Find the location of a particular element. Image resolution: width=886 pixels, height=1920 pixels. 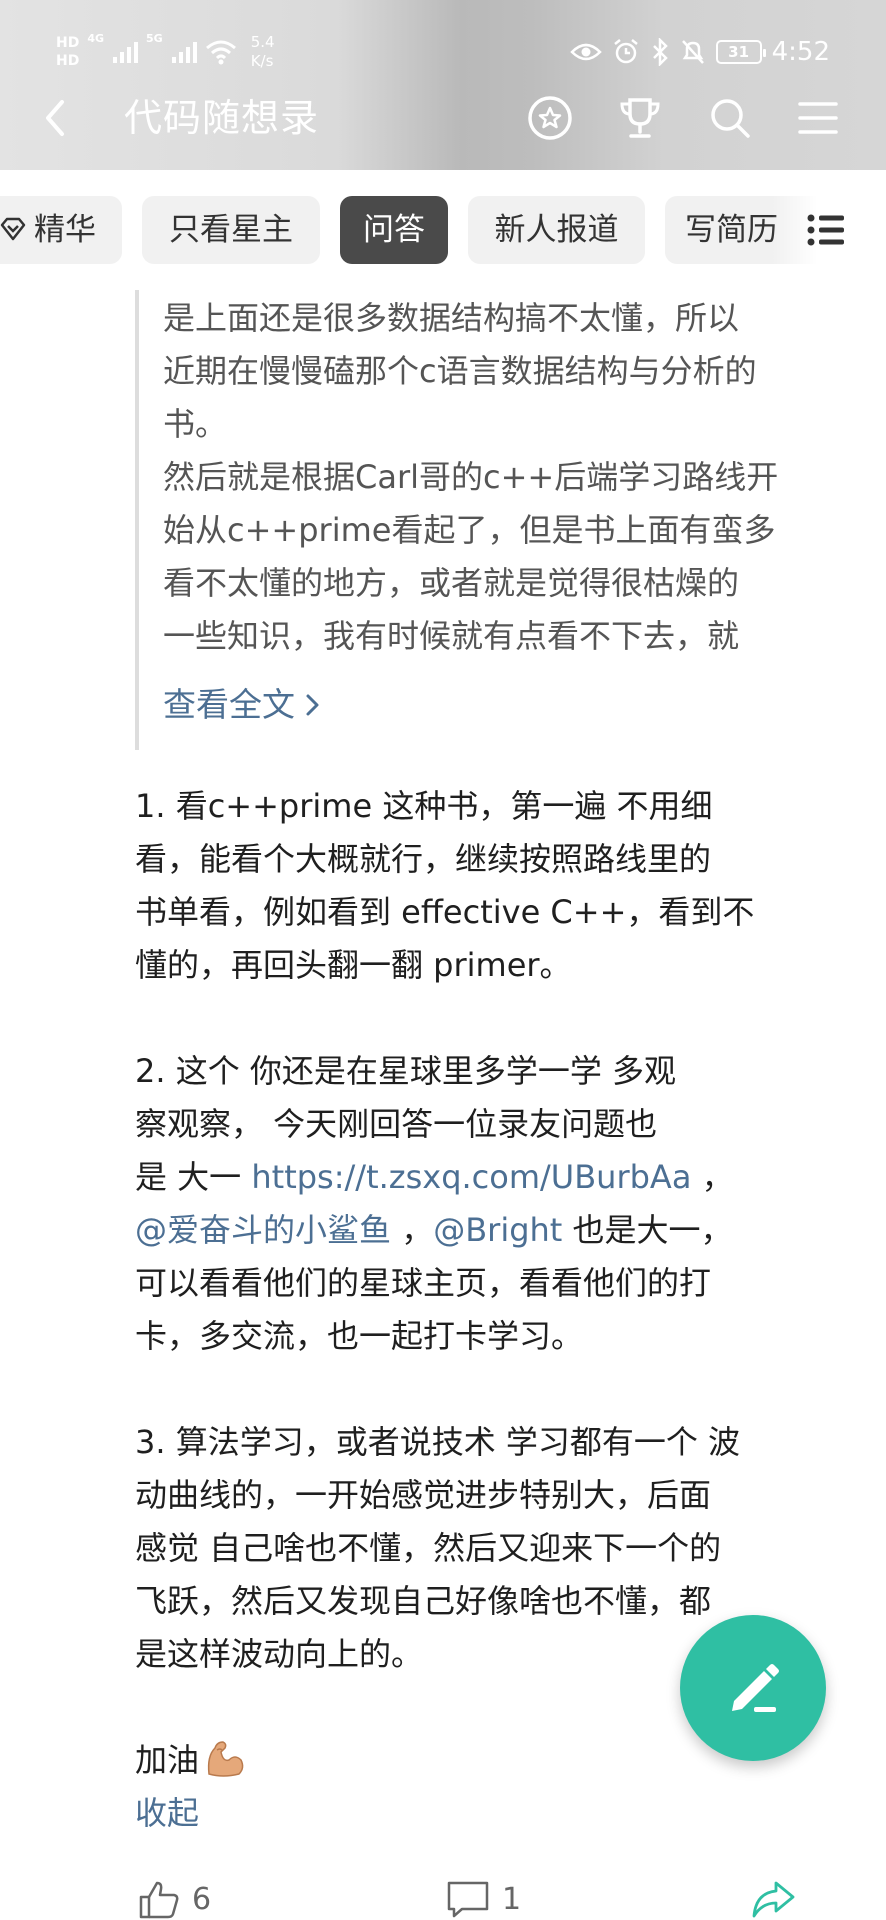

search-icon is located at coordinates (730, 118).